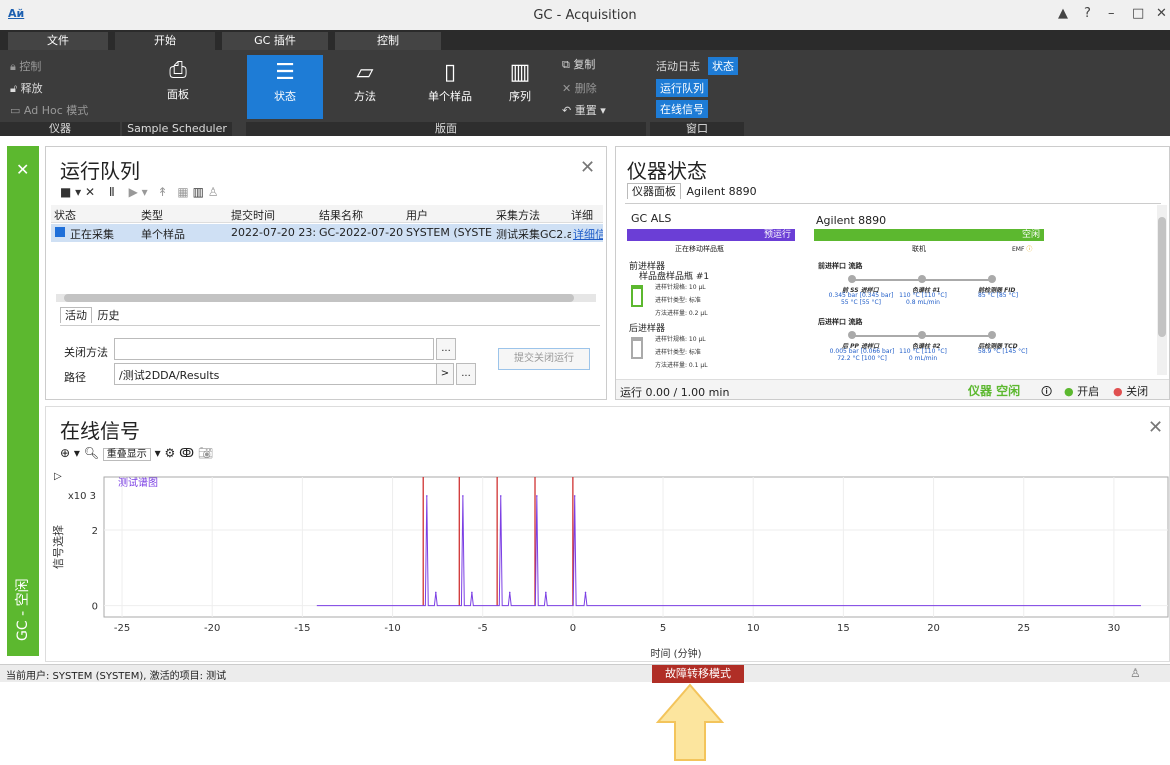 This screenshot has height=765, width=1170. Describe the element at coordinates (588, 234) in the screenshot. I see `row-detail-link: 详细信` at that location.